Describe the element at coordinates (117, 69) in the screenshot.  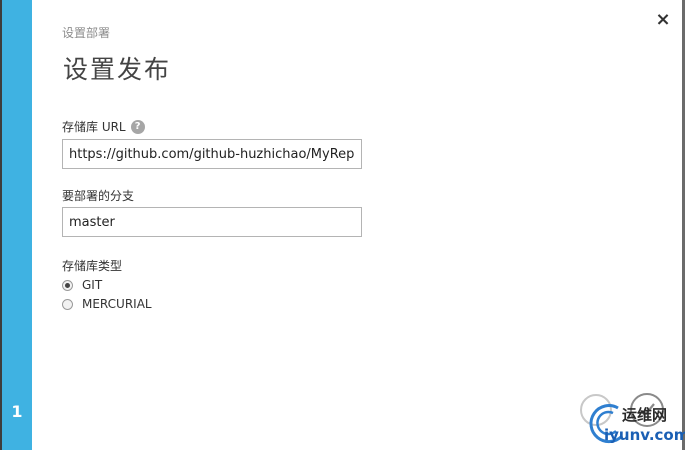
I see `page-title: 设置发布` at that location.